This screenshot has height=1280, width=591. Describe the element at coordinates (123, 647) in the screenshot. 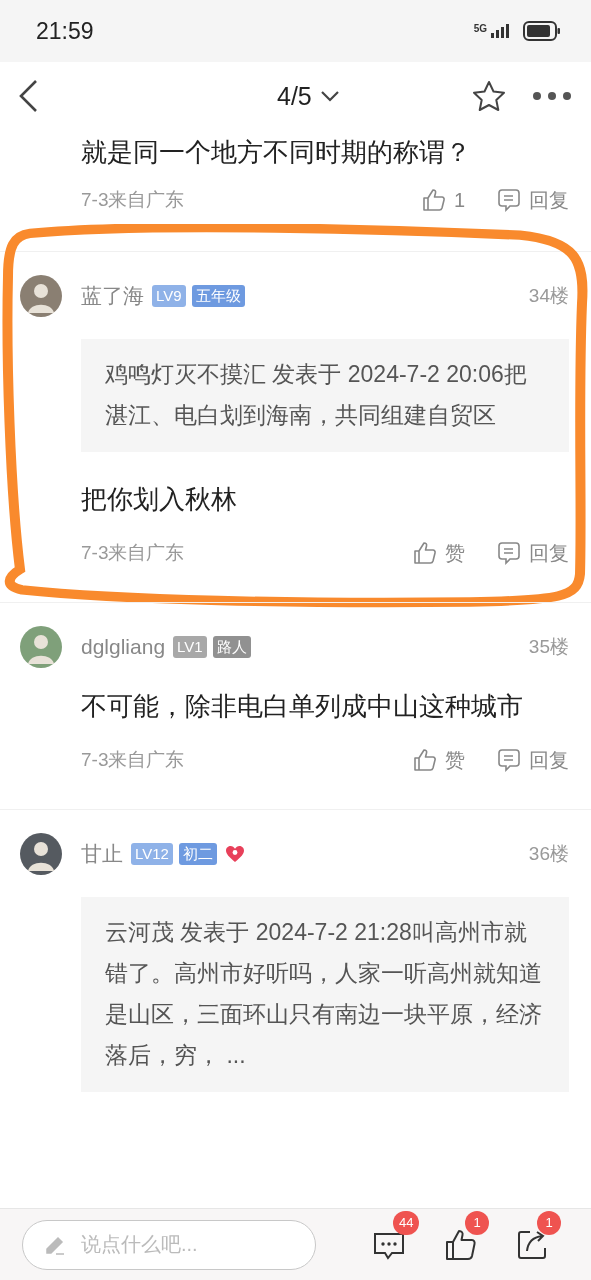

I see `username: dglgliang` at that location.